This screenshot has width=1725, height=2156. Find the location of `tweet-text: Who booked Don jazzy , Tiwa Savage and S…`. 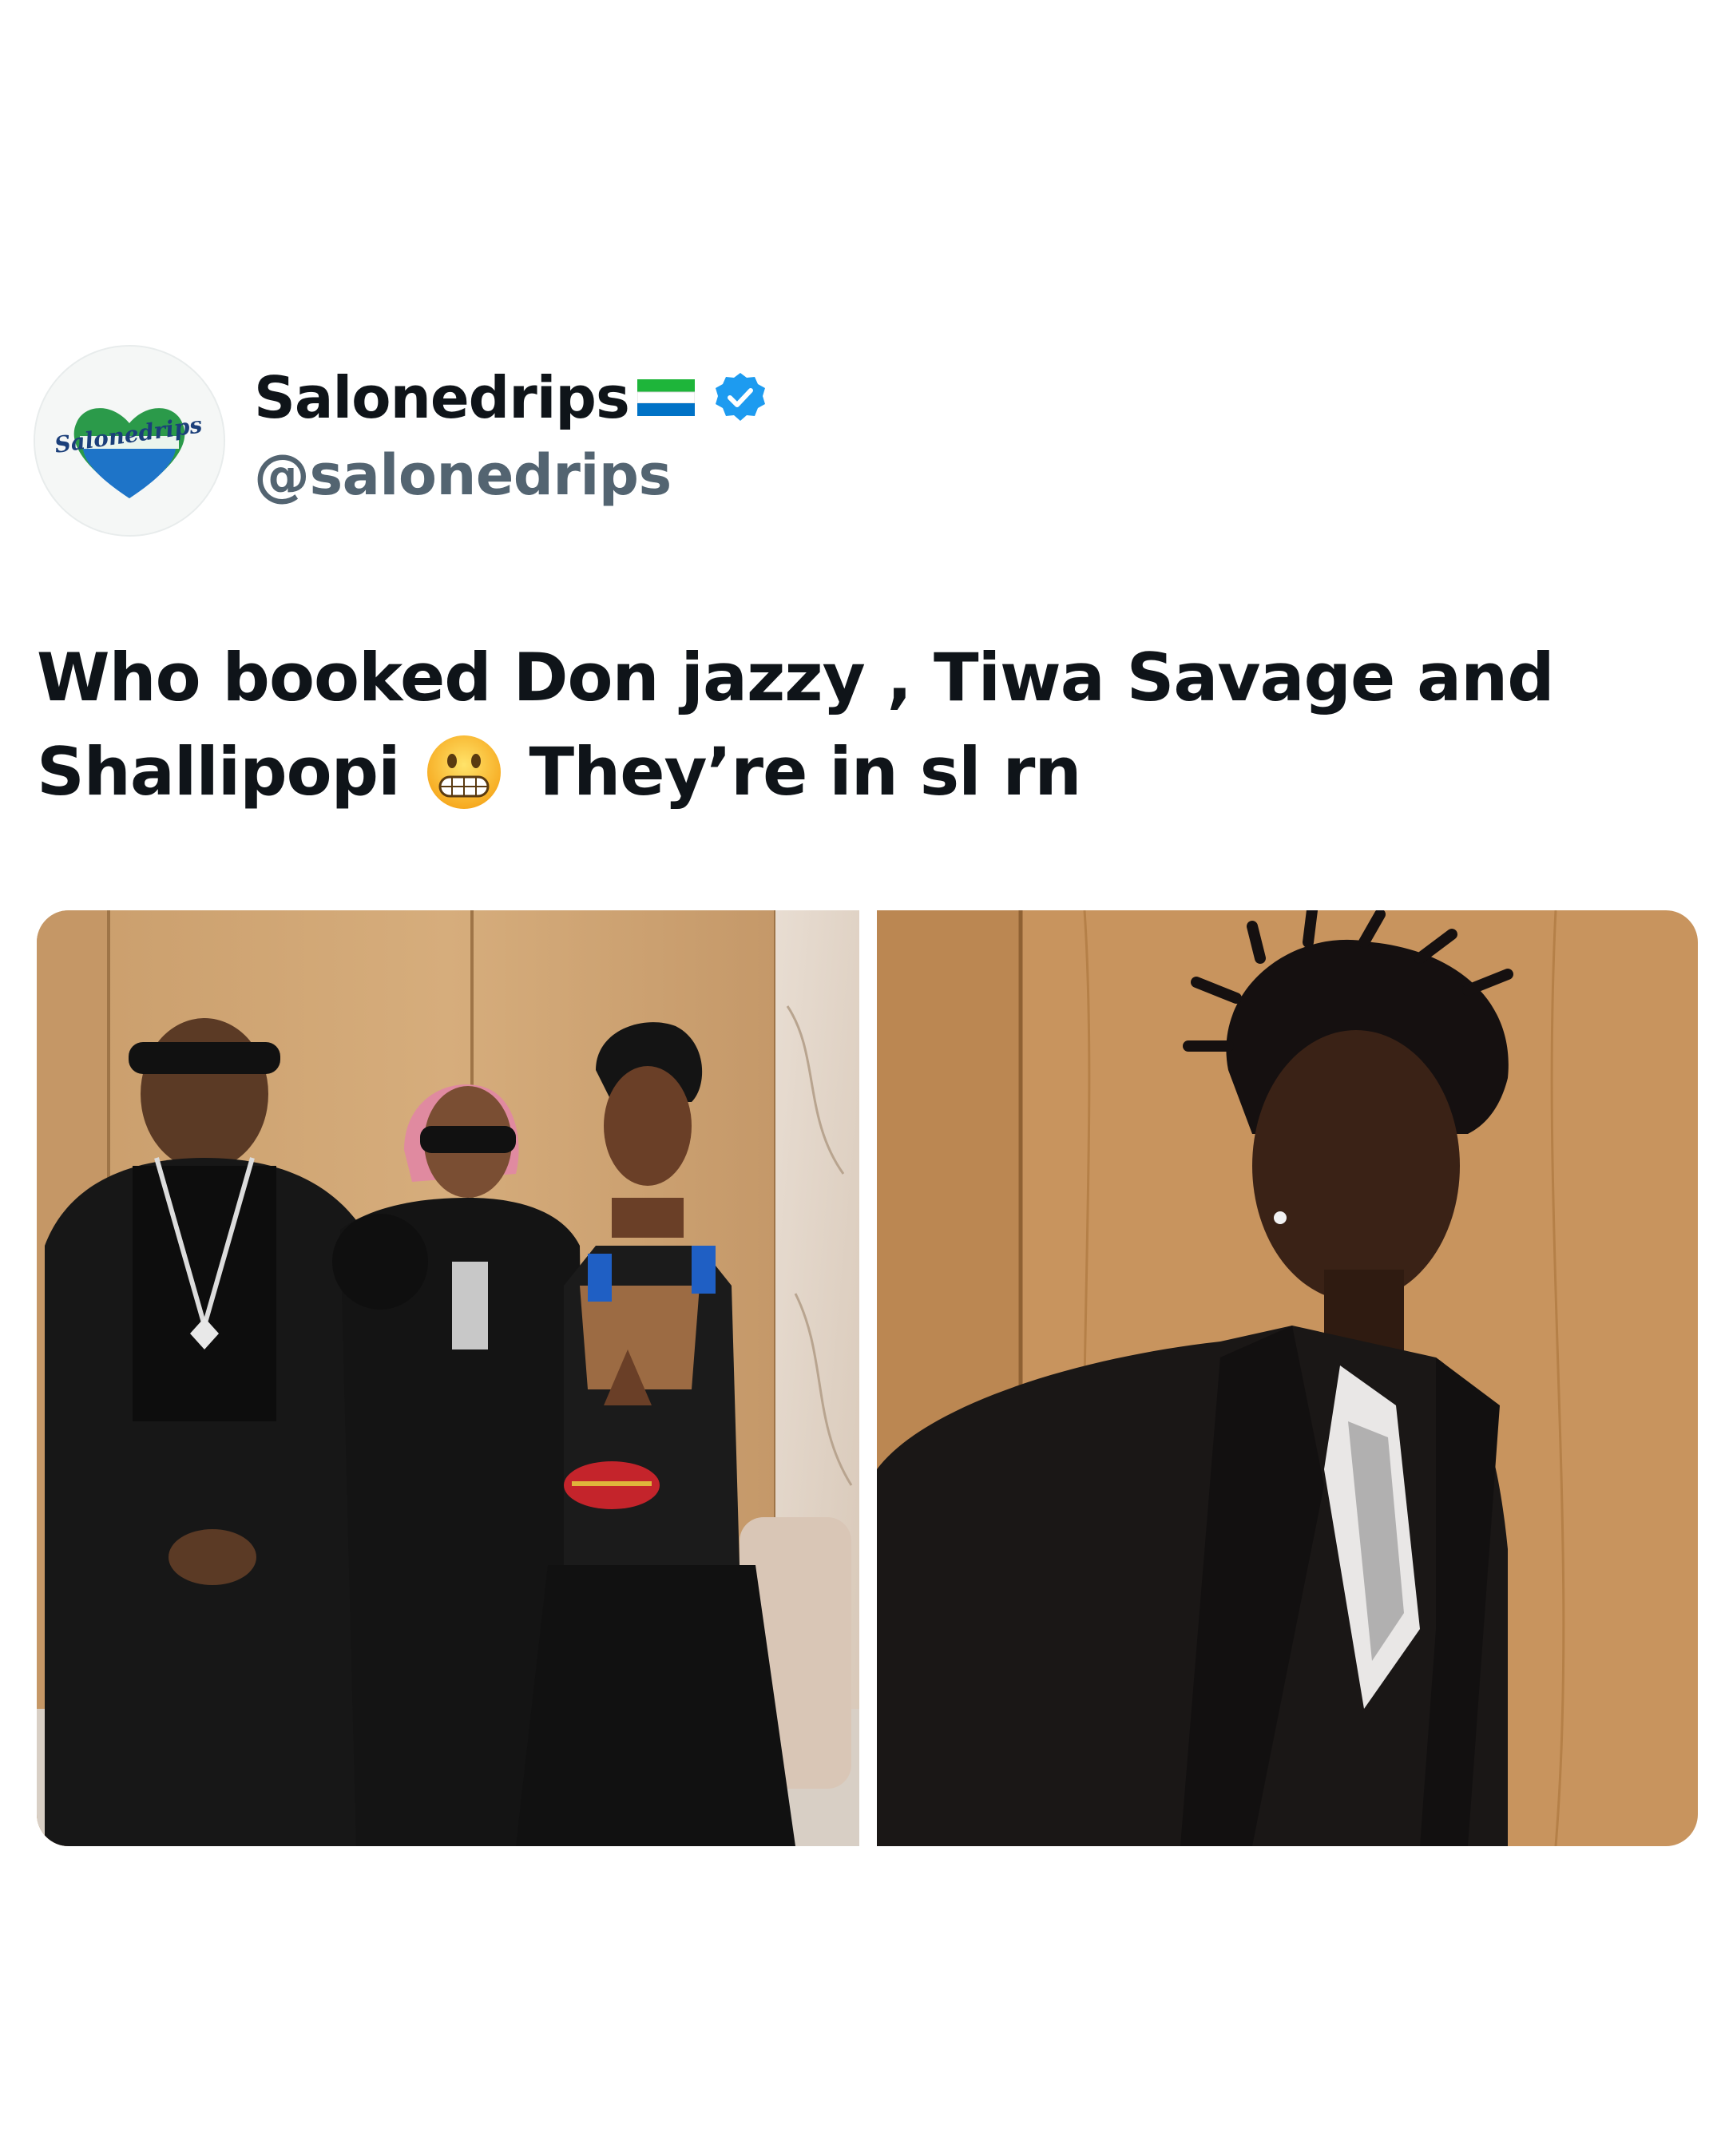

tweet-text: Who booked Don jazzy , Tiwa Savage and S… is located at coordinates (852, 725).